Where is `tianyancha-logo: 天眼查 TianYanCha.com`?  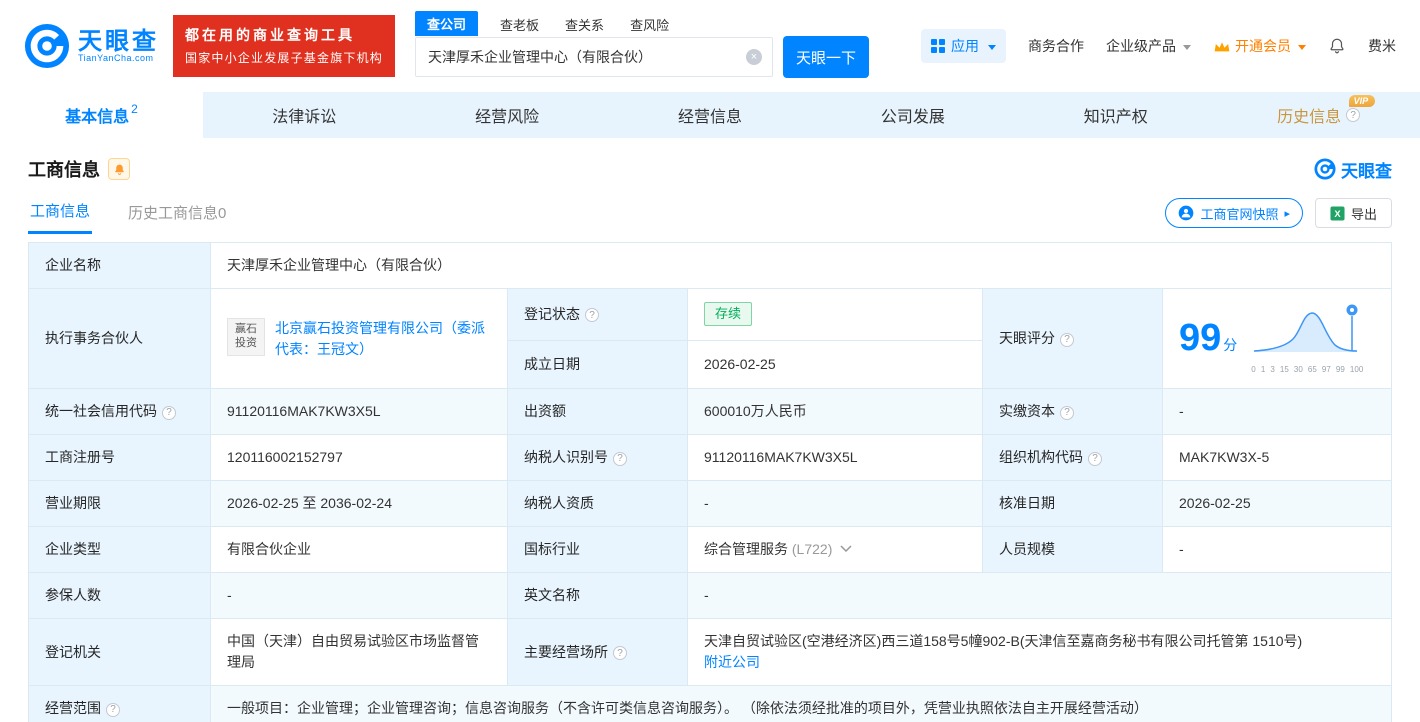 tianyancha-logo: 天眼查 TianYanCha.com is located at coordinates (91, 46).